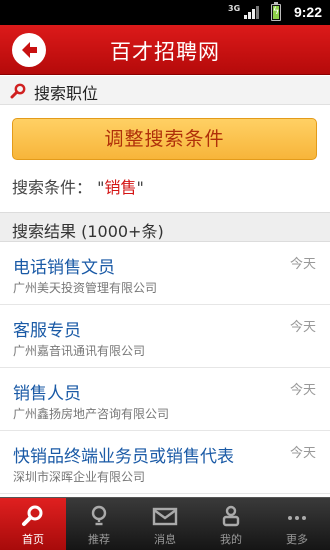 The width and height of the screenshot is (330, 550). I want to click on bottom-navigation: 首页 推荐 消息 我的 更多, so click(165, 523).